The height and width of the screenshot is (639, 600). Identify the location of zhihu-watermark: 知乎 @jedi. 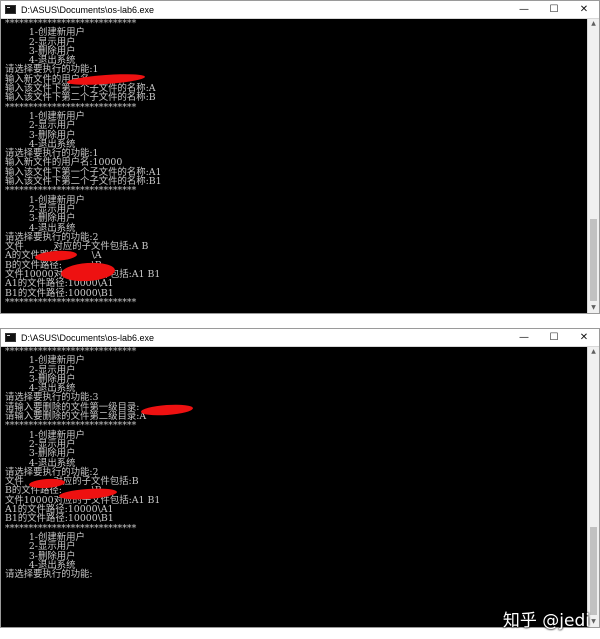
(546, 621).